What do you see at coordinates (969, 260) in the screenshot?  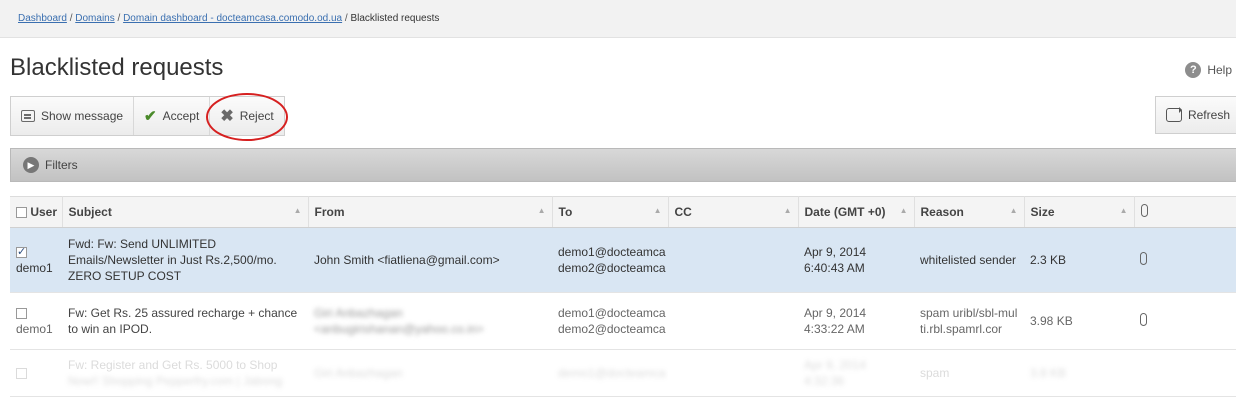 I see `cell-reason: whitelisted sender` at bounding box center [969, 260].